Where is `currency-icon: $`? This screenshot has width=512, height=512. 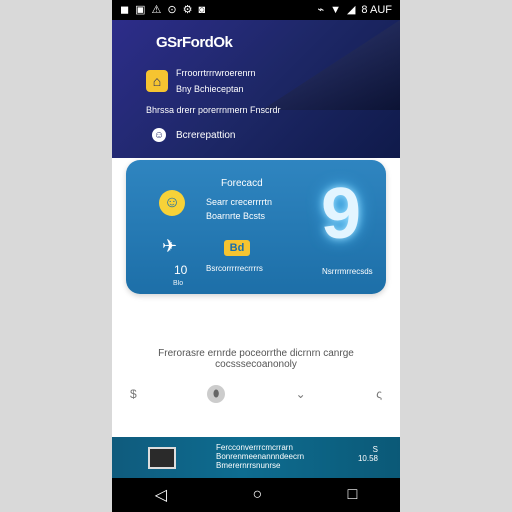
currency-icon: $ is located at coordinates (133, 394).